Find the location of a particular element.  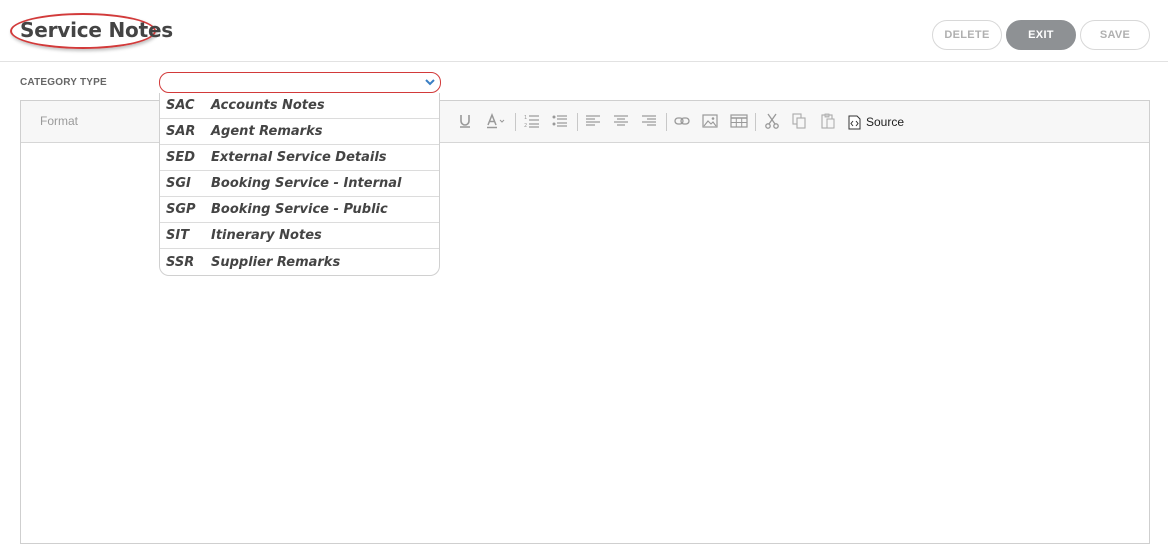

category-option: SGP Booking Service - Public is located at coordinates (299, 210).